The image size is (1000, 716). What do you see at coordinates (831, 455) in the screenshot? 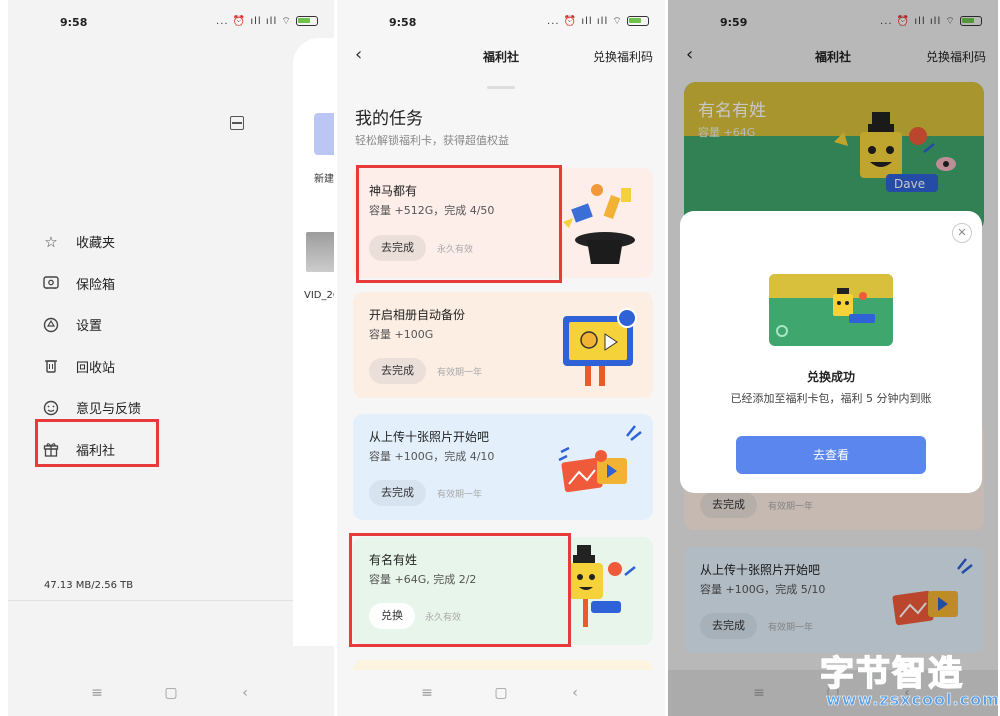
I see `view-button: 去查看` at bounding box center [831, 455].